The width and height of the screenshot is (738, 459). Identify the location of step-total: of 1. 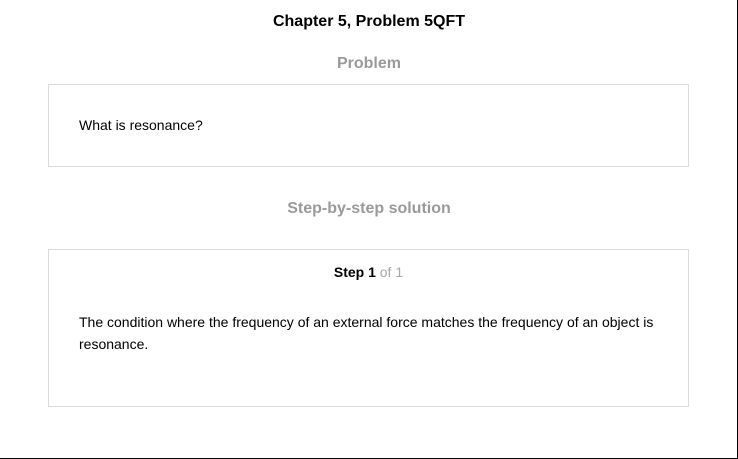
(389, 272).